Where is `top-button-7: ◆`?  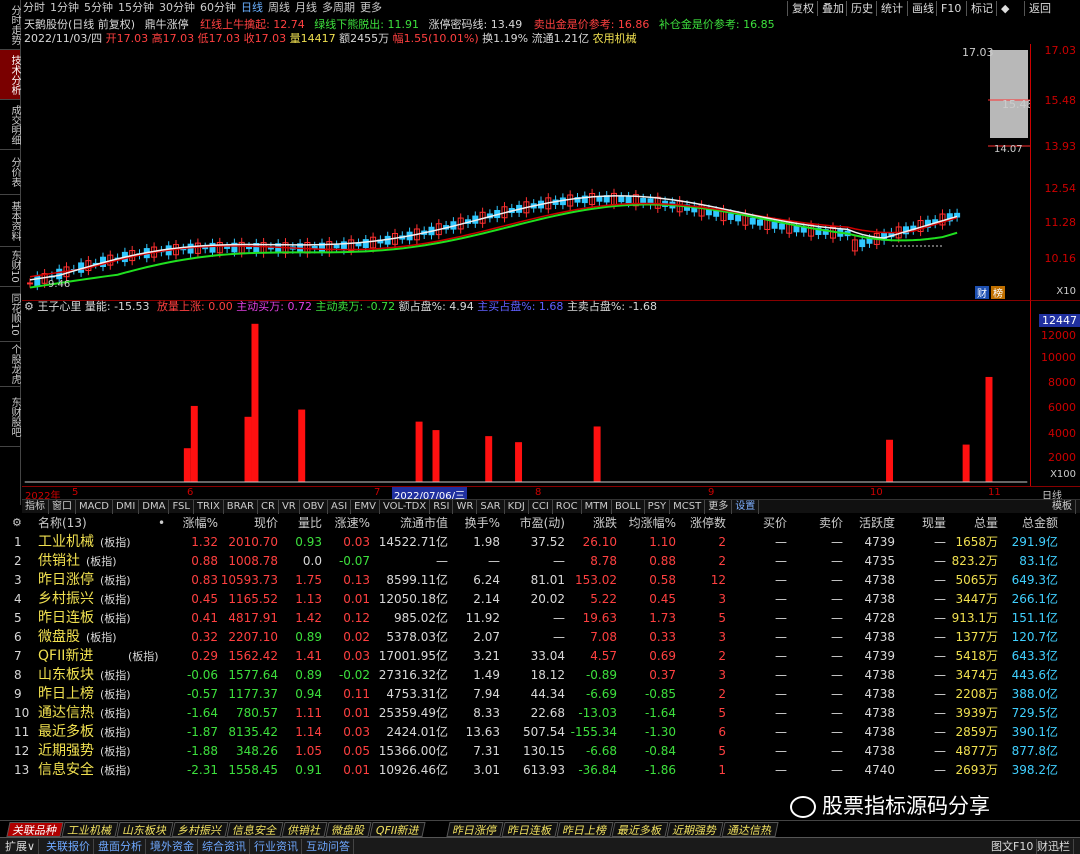
top-button-7: ◆ is located at coordinates (1004, 8).